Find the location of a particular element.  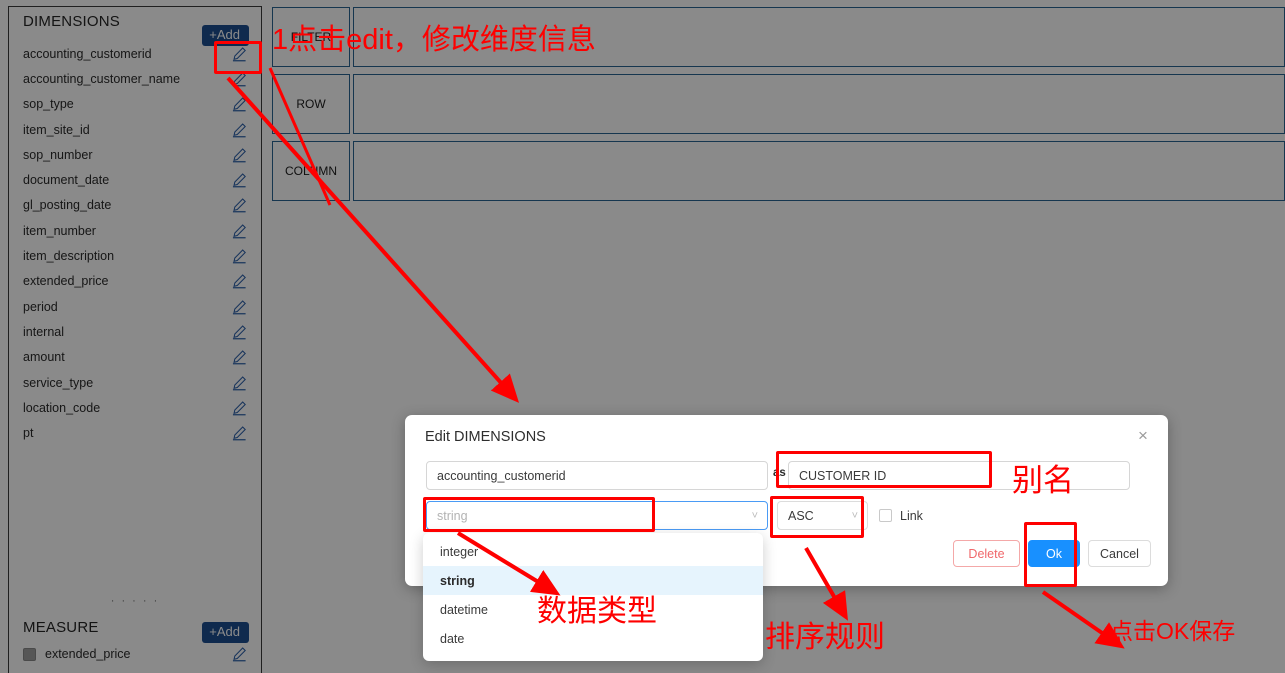

sort-order-select: ASC ˅ is located at coordinates (822, 515).